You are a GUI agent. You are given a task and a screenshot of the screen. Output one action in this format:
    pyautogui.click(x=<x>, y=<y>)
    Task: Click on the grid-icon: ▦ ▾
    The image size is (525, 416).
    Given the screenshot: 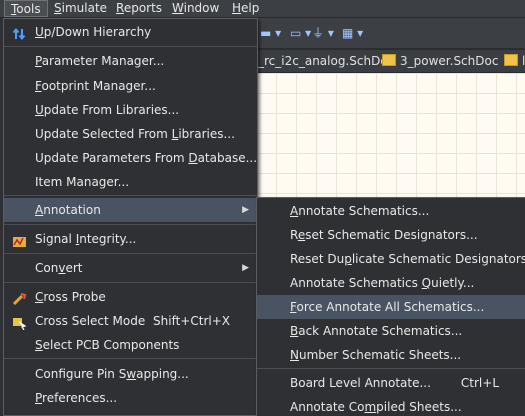 What is the action you would take?
    pyautogui.click(x=356, y=33)
    